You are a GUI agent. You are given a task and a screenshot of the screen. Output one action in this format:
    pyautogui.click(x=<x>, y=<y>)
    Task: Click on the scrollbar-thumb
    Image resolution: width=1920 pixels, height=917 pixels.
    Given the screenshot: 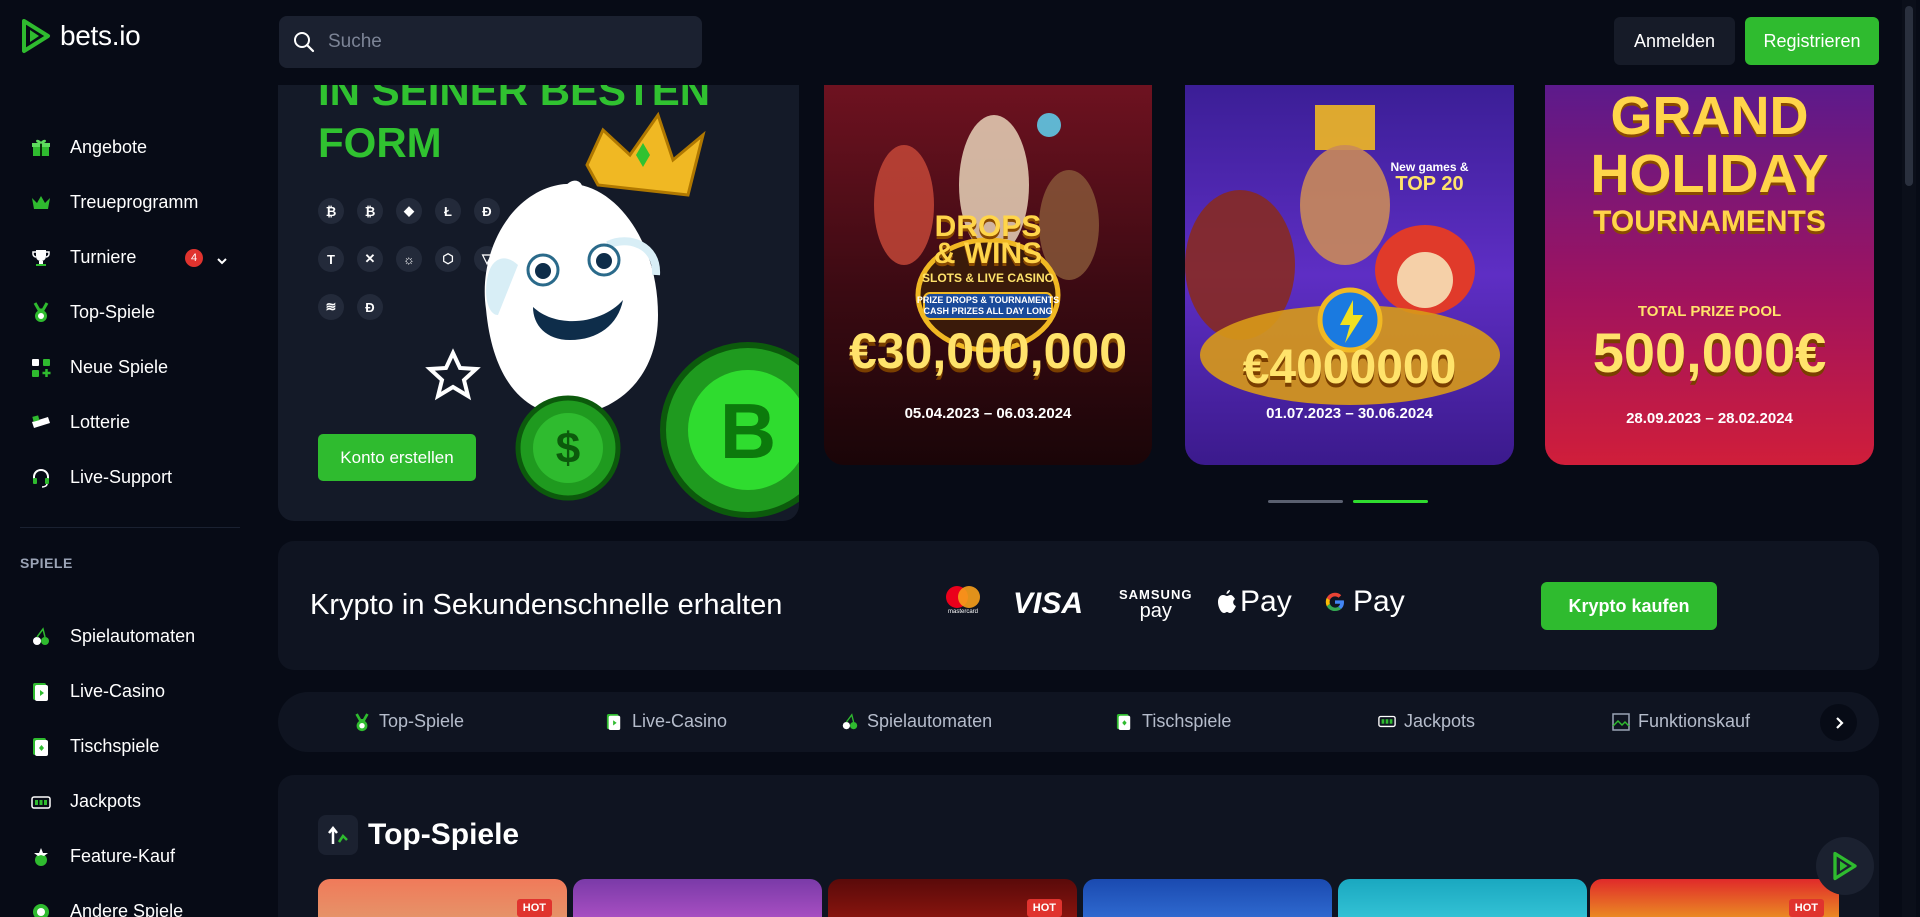 What is the action you would take?
    pyautogui.click(x=1909, y=96)
    